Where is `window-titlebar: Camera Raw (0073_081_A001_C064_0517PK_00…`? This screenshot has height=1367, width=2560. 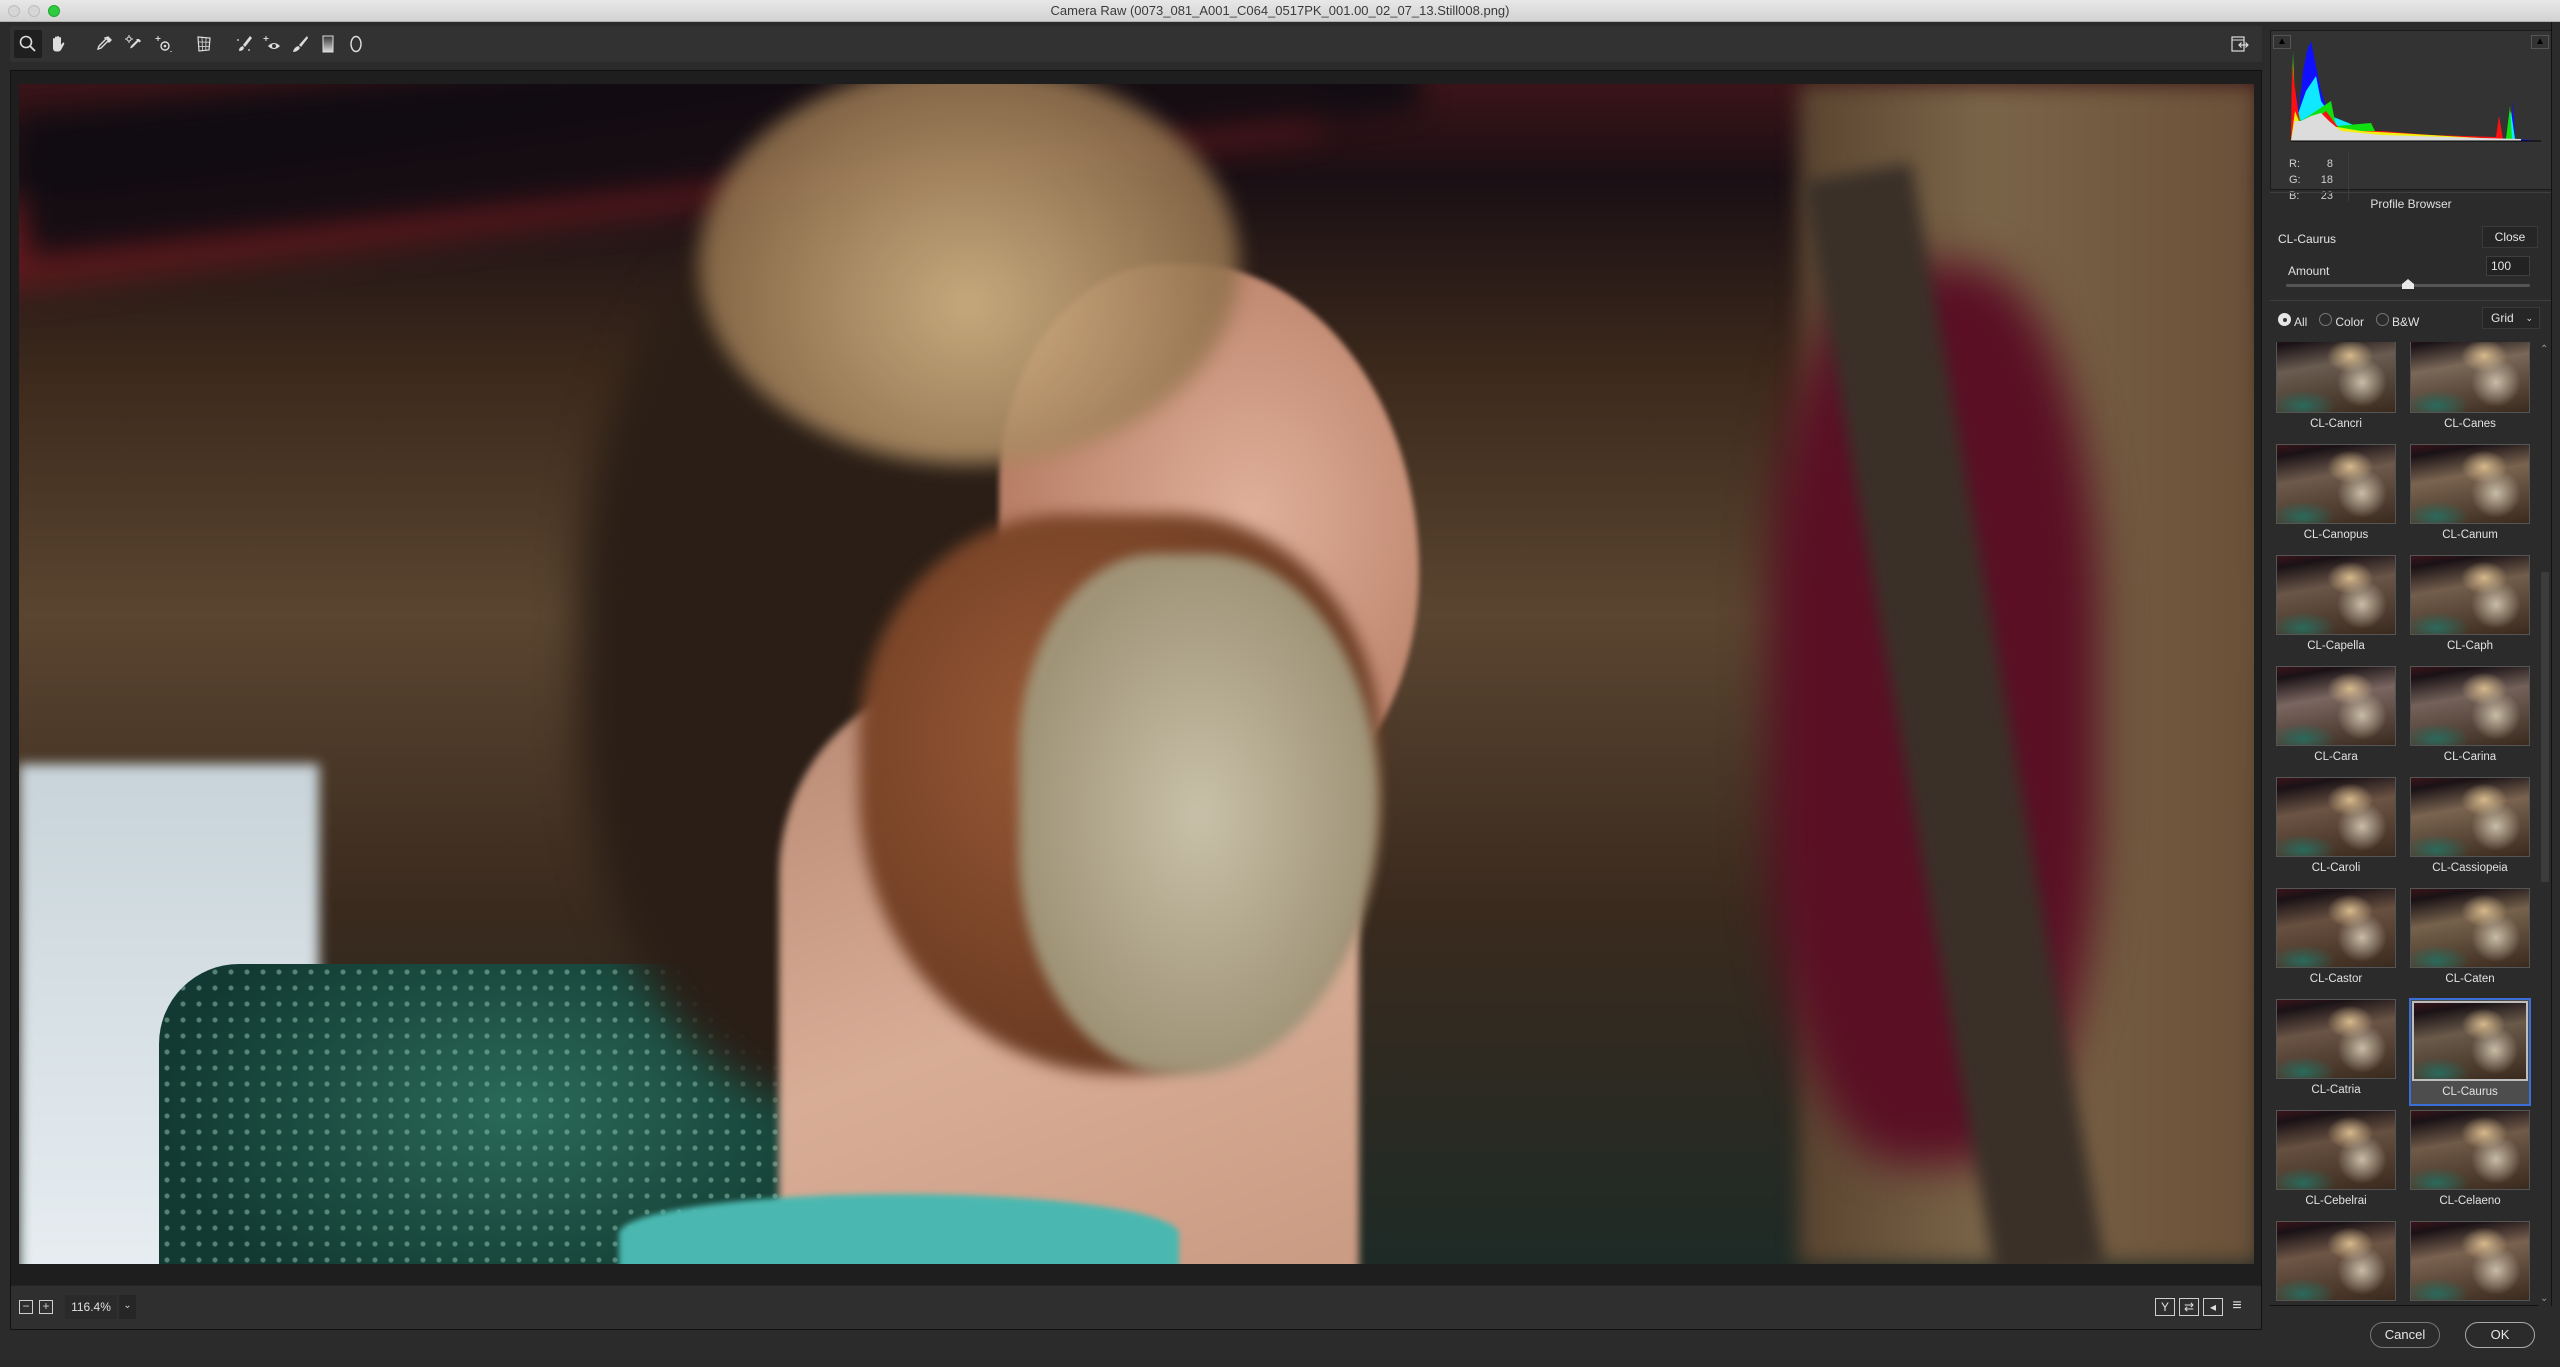 window-titlebar: Camera Raw (0073_081_A001_C064_0517PK_00… is located at coordinates (1280, 11).